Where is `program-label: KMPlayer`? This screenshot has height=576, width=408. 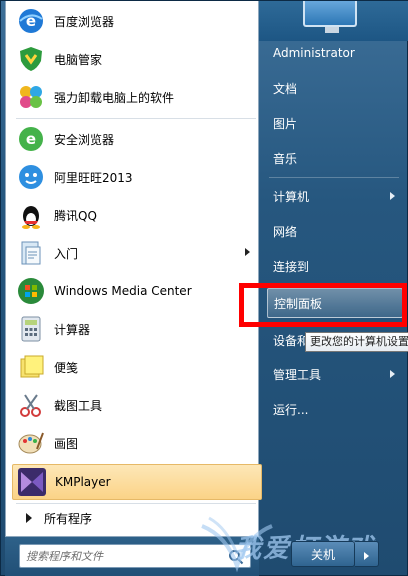 program-label: KMPlayer is located at coordinates (83, 482).